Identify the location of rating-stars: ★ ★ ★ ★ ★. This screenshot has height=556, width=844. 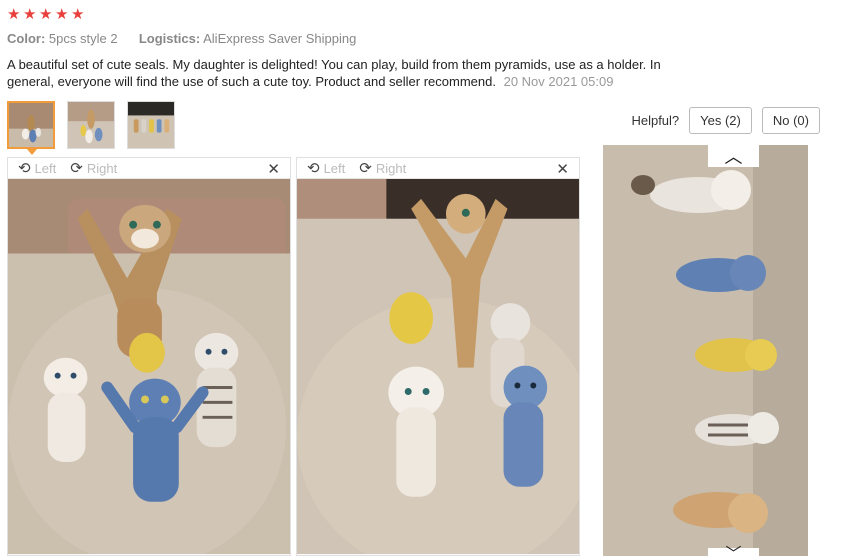
(46, 14).